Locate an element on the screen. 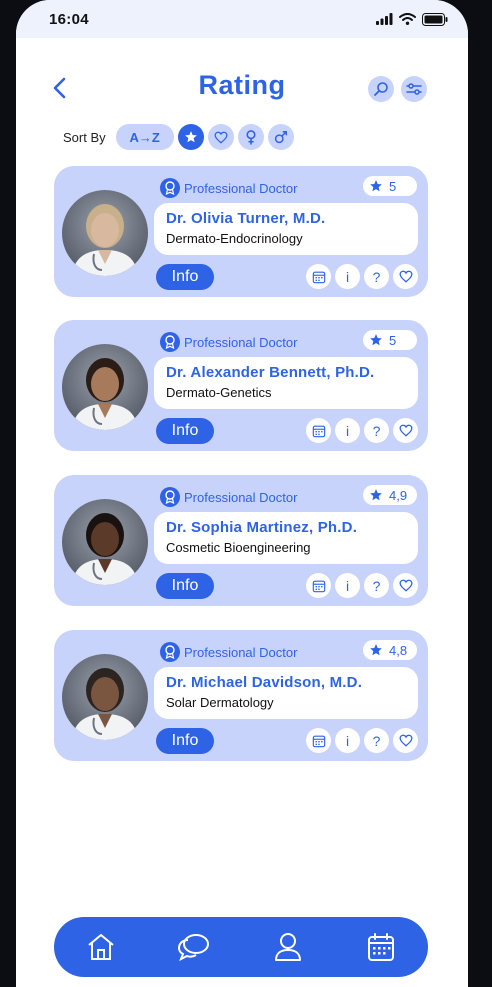 This screenshot has height=987, width=492. sort-rating-chip is located at coordinates (190, 137).